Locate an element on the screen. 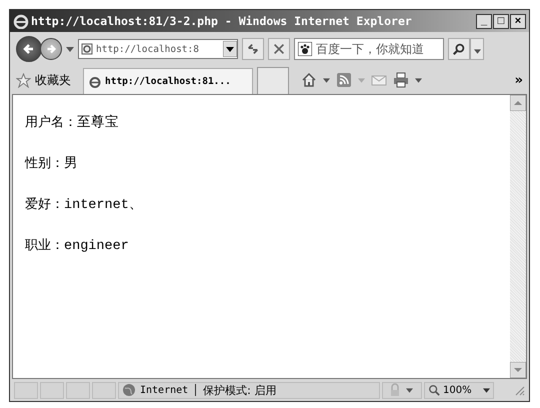  page-icon is located at coordinates (87, 49).